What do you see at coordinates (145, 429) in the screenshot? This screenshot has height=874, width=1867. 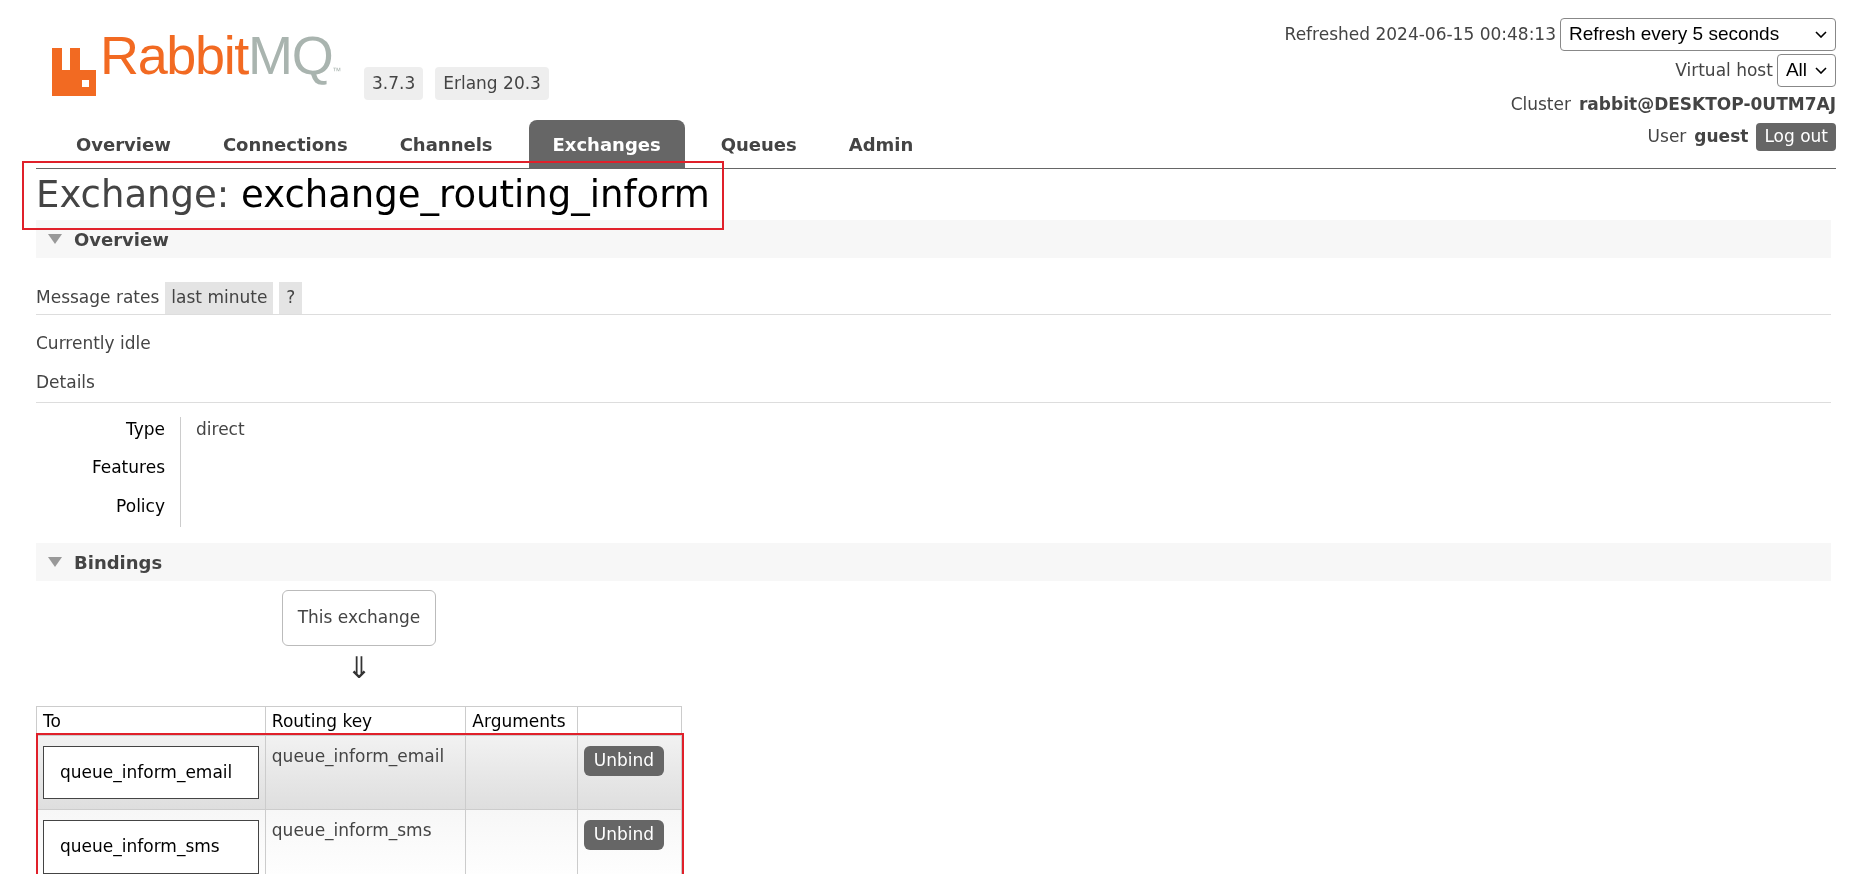 I see `detail-label: Type` at bounding box center [145, 429].